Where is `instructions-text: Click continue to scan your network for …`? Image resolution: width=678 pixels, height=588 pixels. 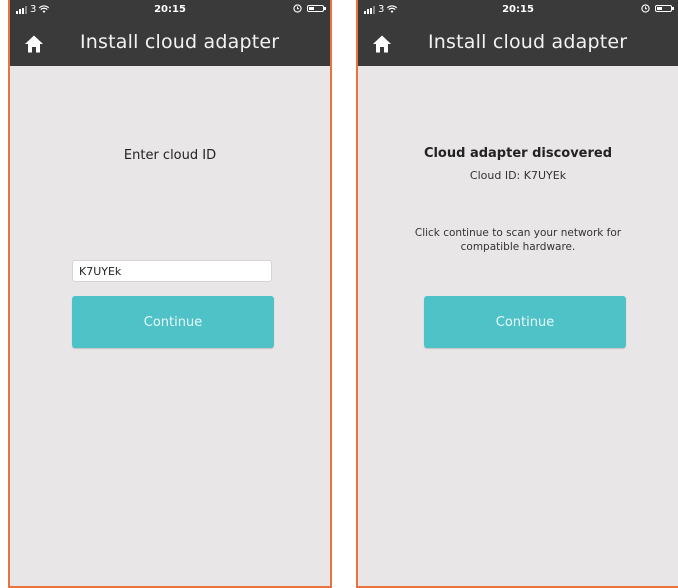
instructions-text: Click continue to scan your network for … is located at coordinates (518, 240).